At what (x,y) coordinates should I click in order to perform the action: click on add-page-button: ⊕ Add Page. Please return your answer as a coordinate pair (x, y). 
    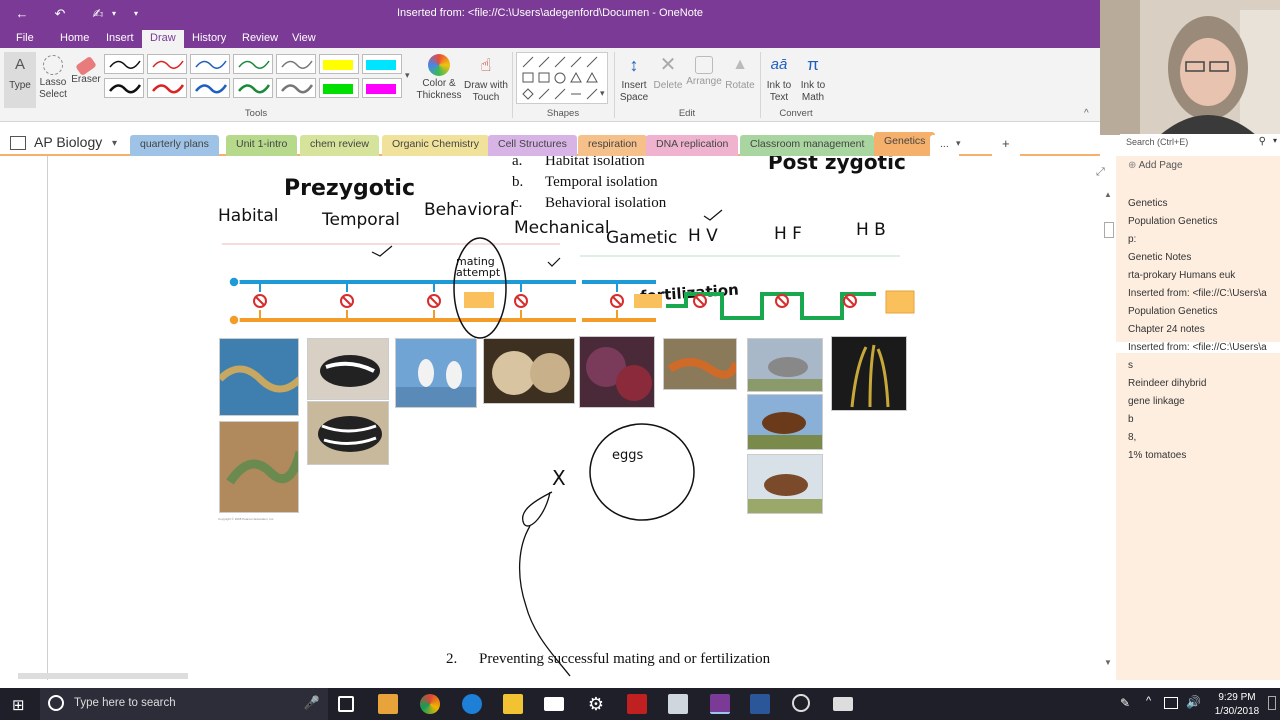
    Looking at the image, I should click on (1155, 165).